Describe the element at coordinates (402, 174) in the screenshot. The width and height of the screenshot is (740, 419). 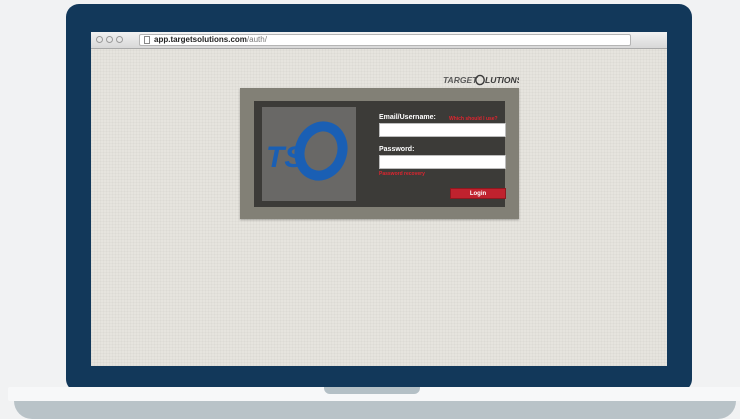
I see `password-recovery-link: Password recovery` at that location.